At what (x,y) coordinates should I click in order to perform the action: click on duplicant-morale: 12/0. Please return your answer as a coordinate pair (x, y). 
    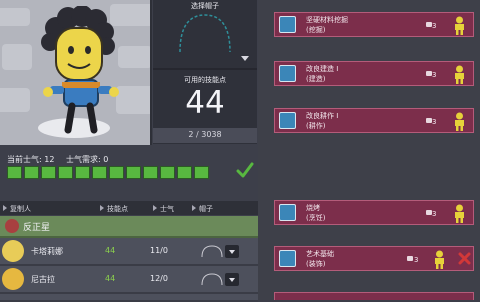
    Looking at the image, I should click on (159, 278).